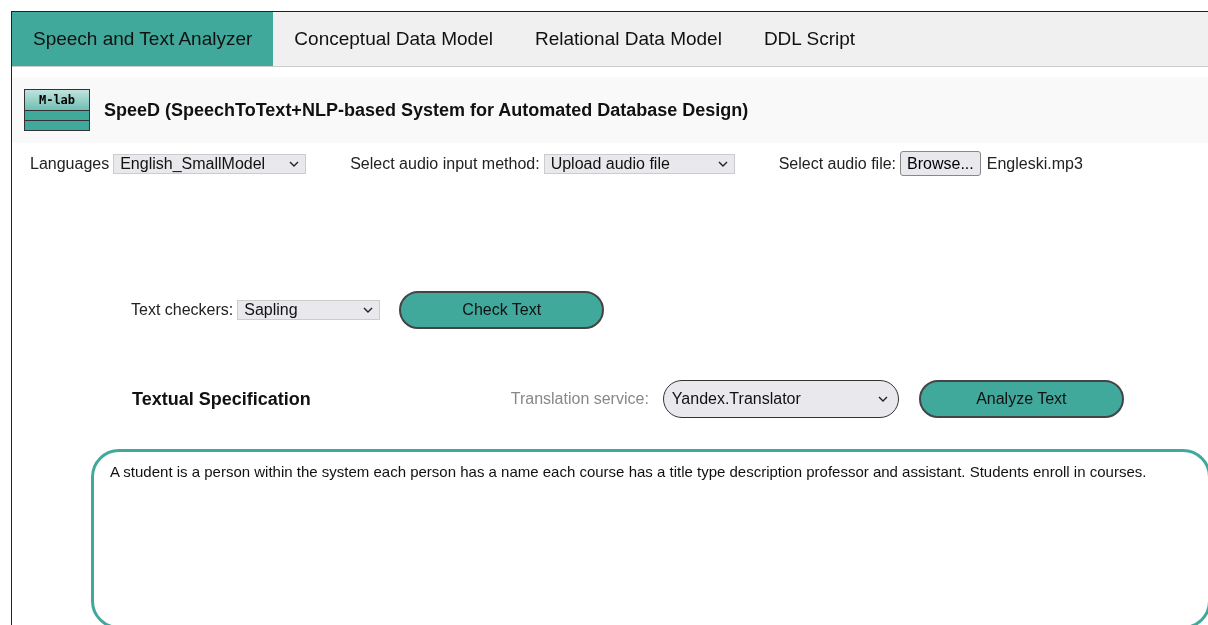 Image resolution: width=1208 pixels, height=625 pixels. I want to click on file-label: Select audio file:, so click(837, 163).